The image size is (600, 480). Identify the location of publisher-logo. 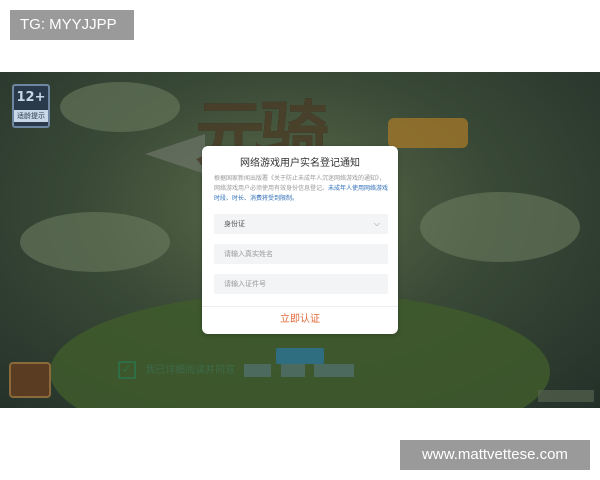
(566, 396).